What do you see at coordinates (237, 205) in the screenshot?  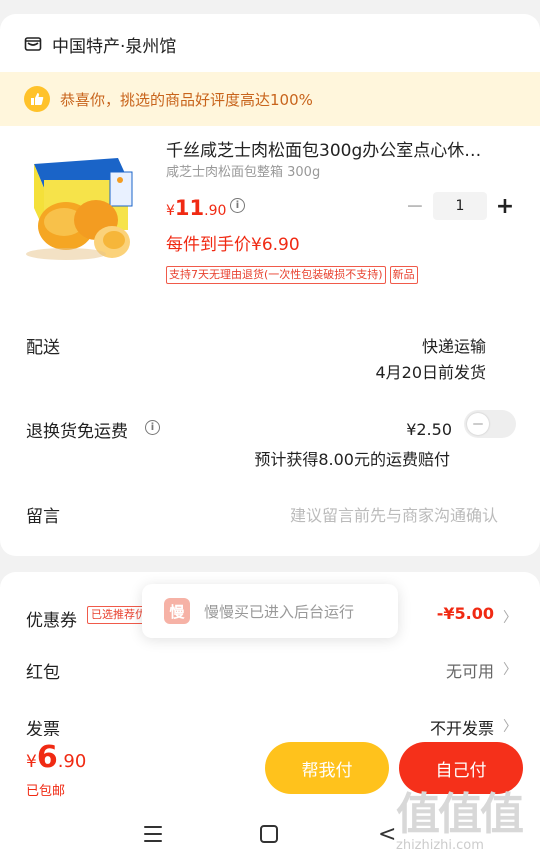 I see `price-info-icon: i` at bounding box center [237, 205].